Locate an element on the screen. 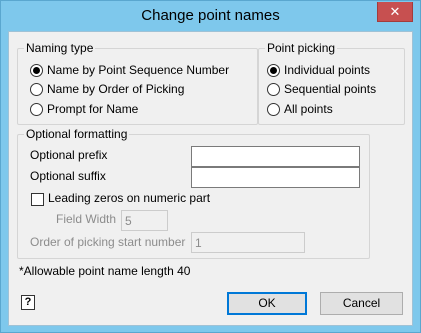  radio-prompt-for-name: Prompt for Name is located at coordinates (84, 109).